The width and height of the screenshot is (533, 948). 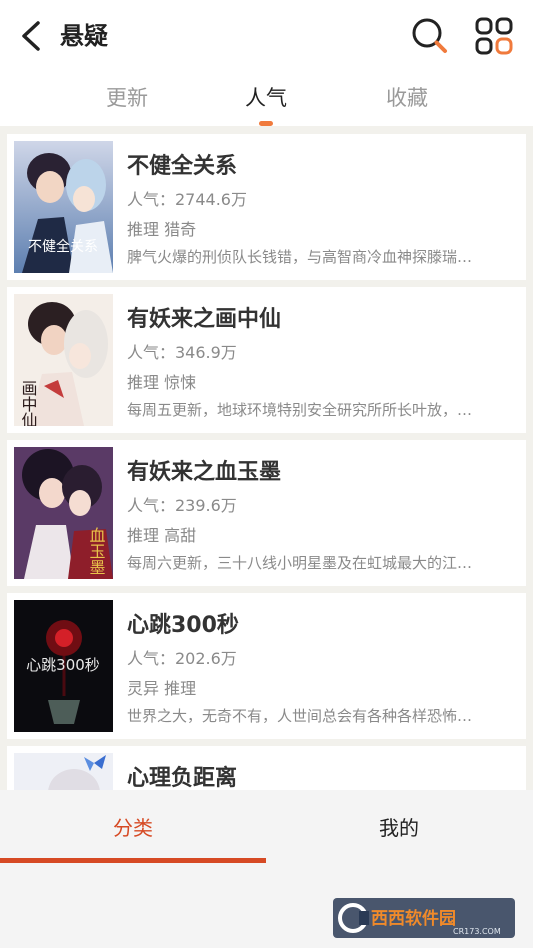 What do you see at coordinates (84, 36) in the screenshot?
I see `page-title: 悬疑` at bounding box center [84, 36].